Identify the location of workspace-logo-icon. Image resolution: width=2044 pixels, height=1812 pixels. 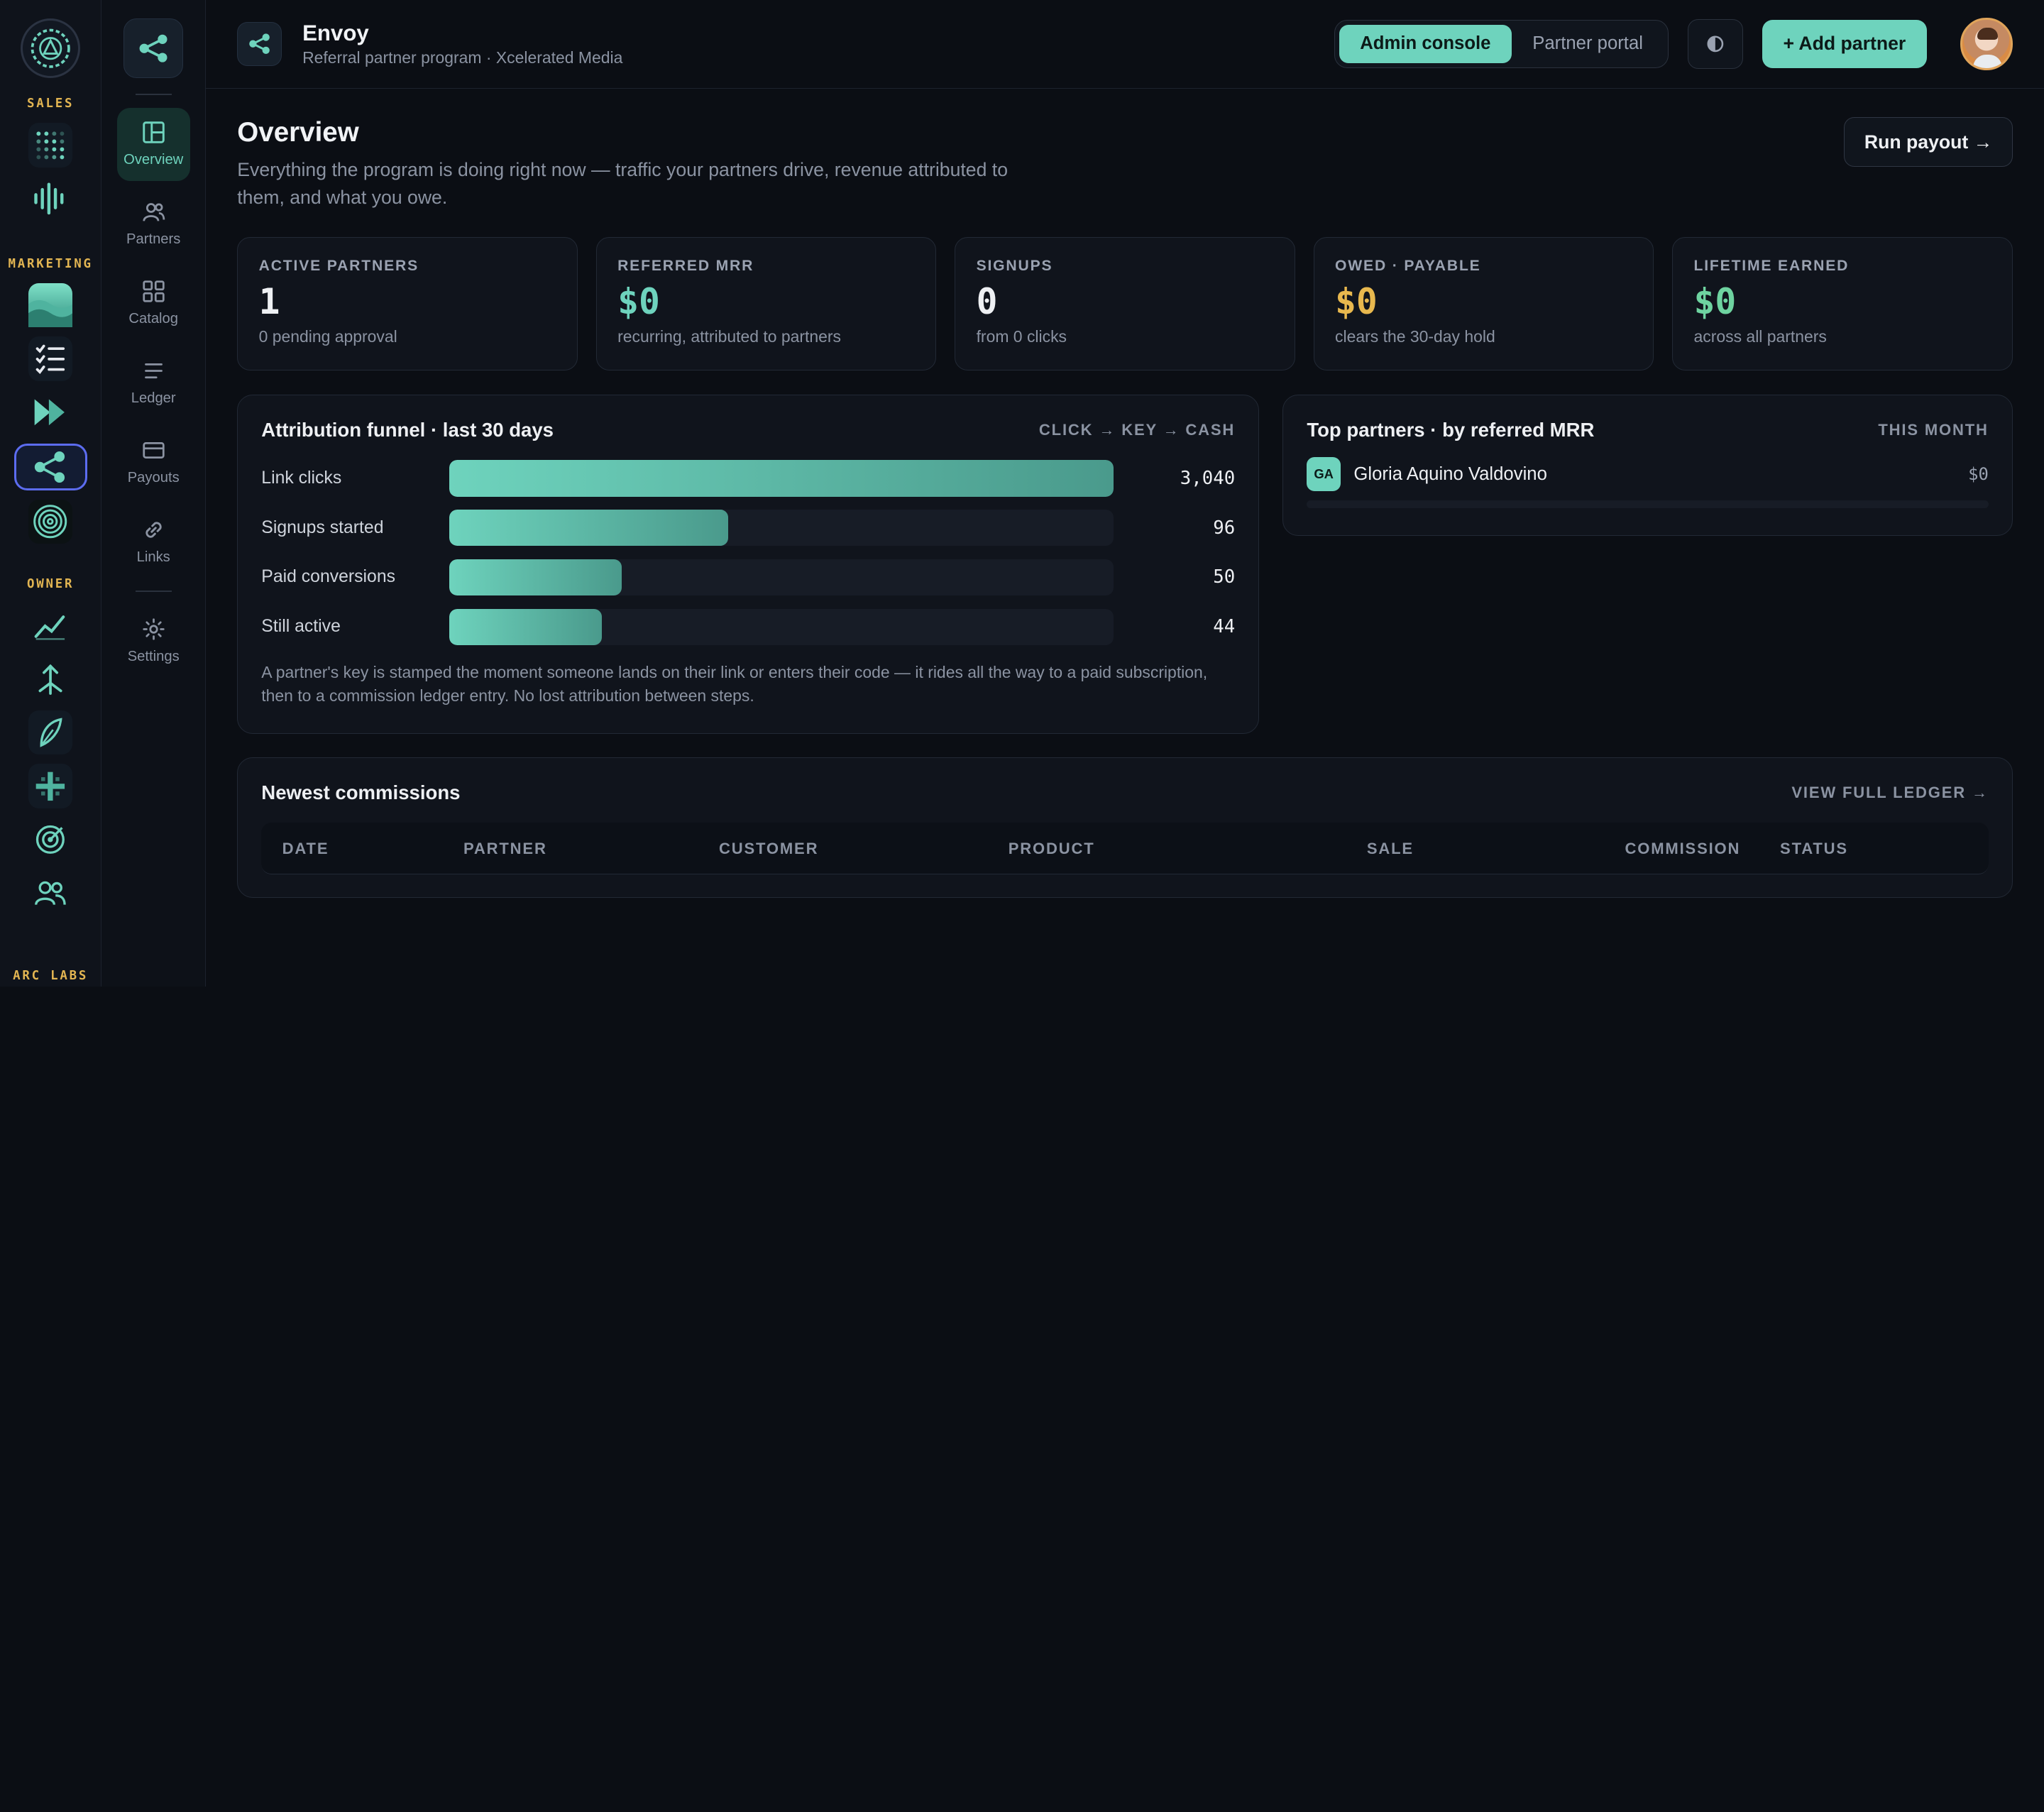
(50, 48).